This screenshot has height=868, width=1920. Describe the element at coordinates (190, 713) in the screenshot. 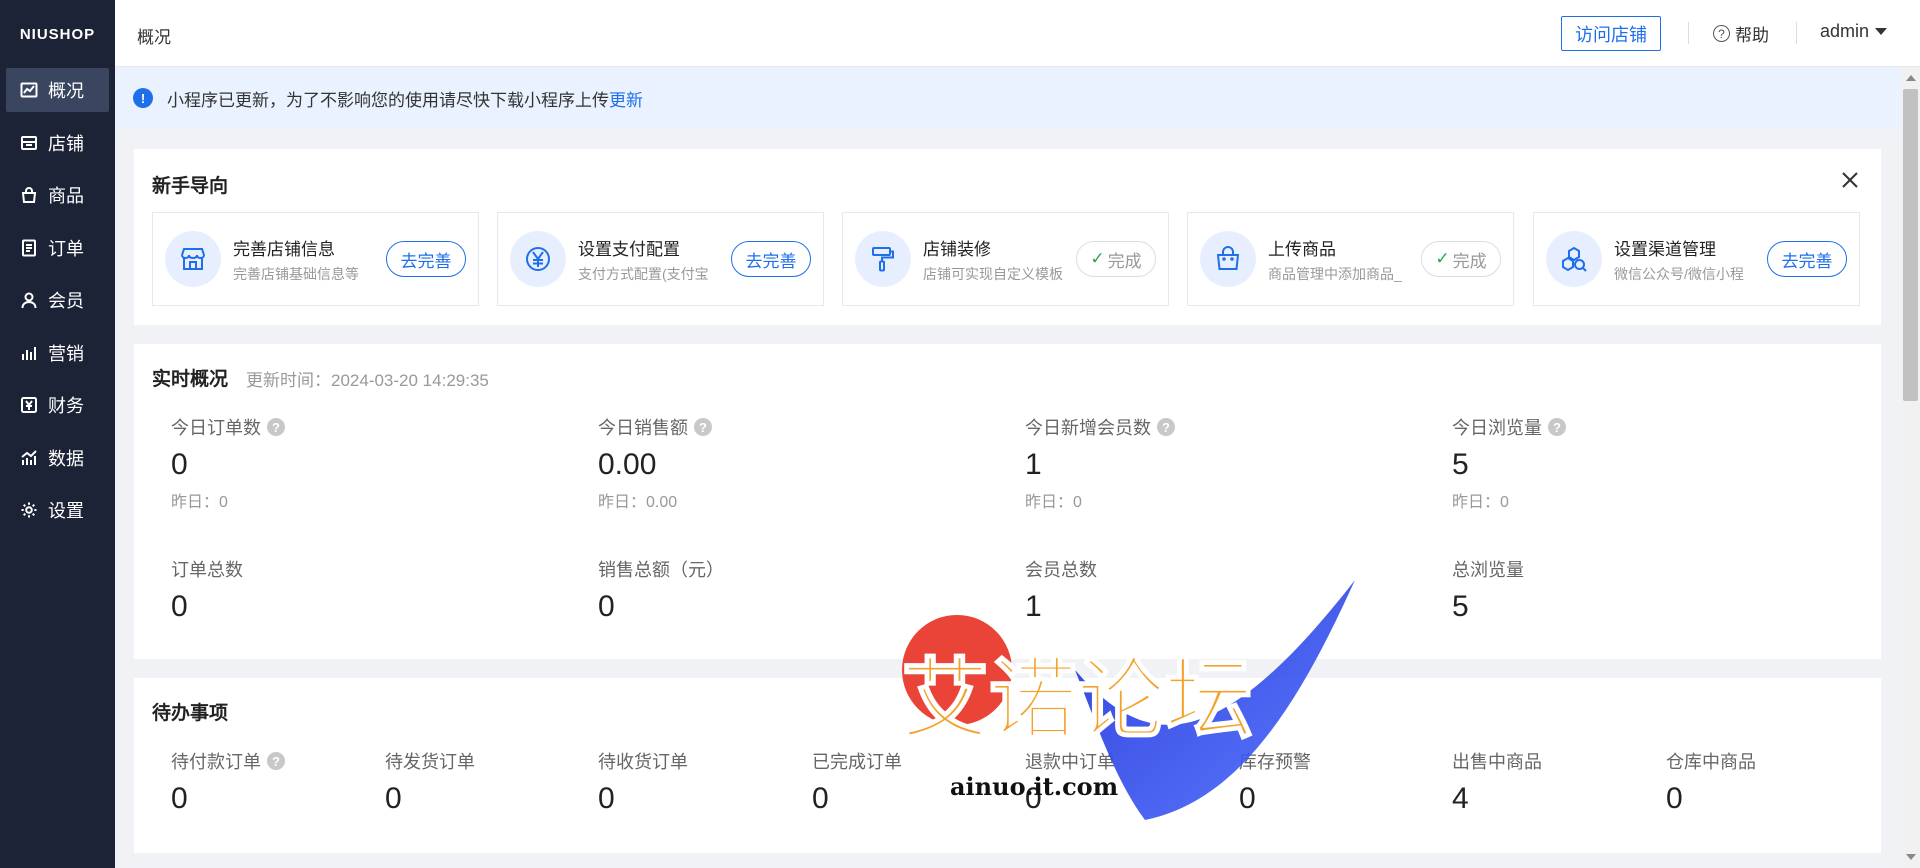

I see `todo-title: 待办事项` at that location.